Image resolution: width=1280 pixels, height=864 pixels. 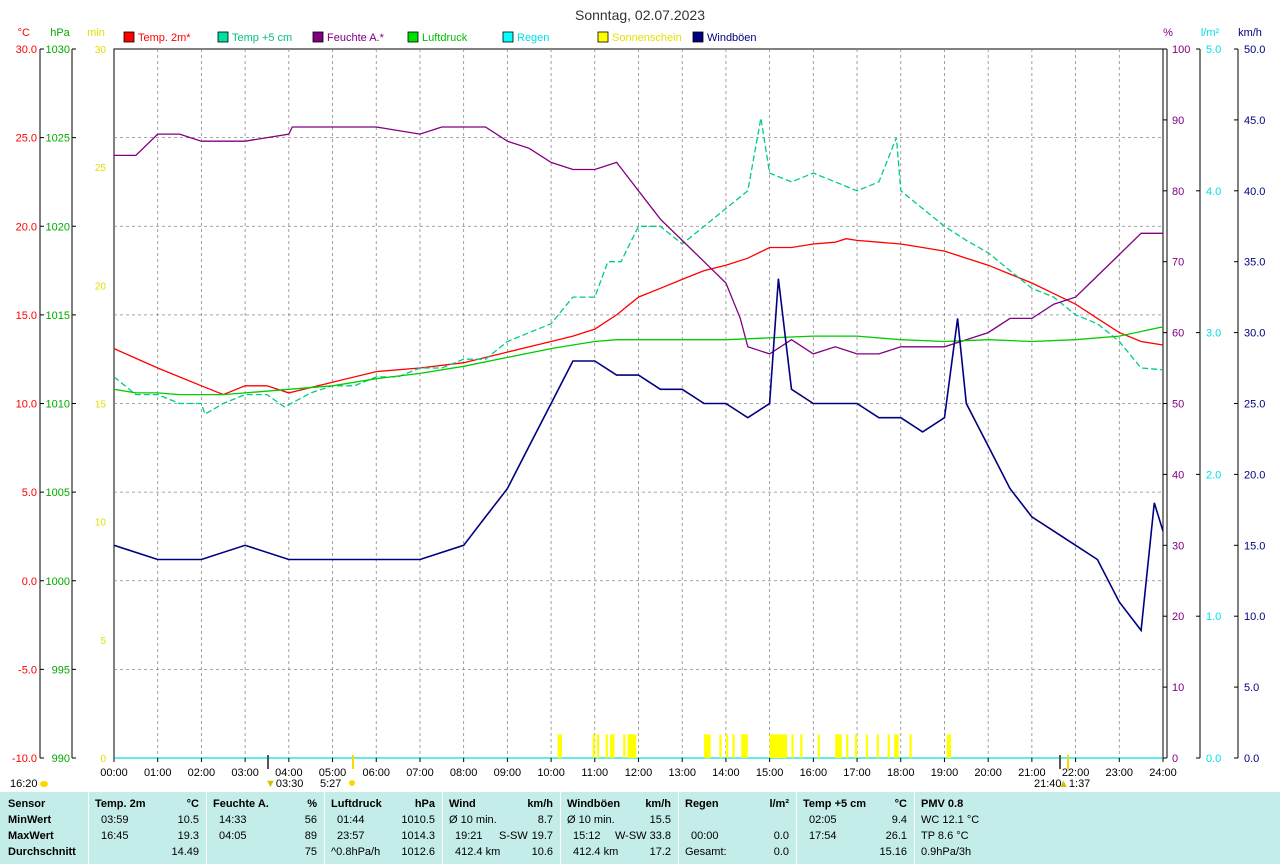 I want to click on sun-tick-label: 10, so click(x=101, y=523).